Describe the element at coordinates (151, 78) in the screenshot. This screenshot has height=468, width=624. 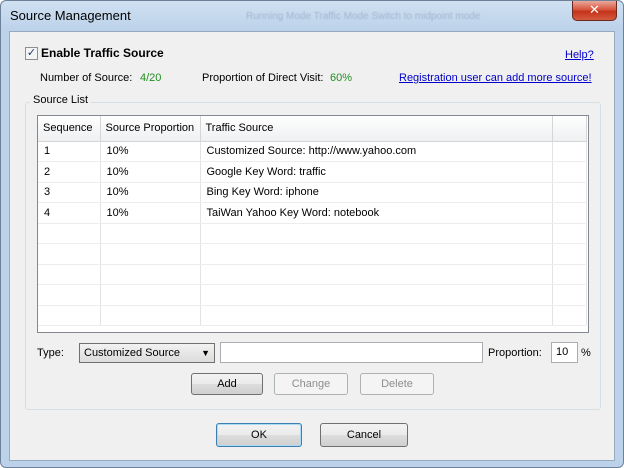
I see `number-of-source-value: 4/20` at that location.